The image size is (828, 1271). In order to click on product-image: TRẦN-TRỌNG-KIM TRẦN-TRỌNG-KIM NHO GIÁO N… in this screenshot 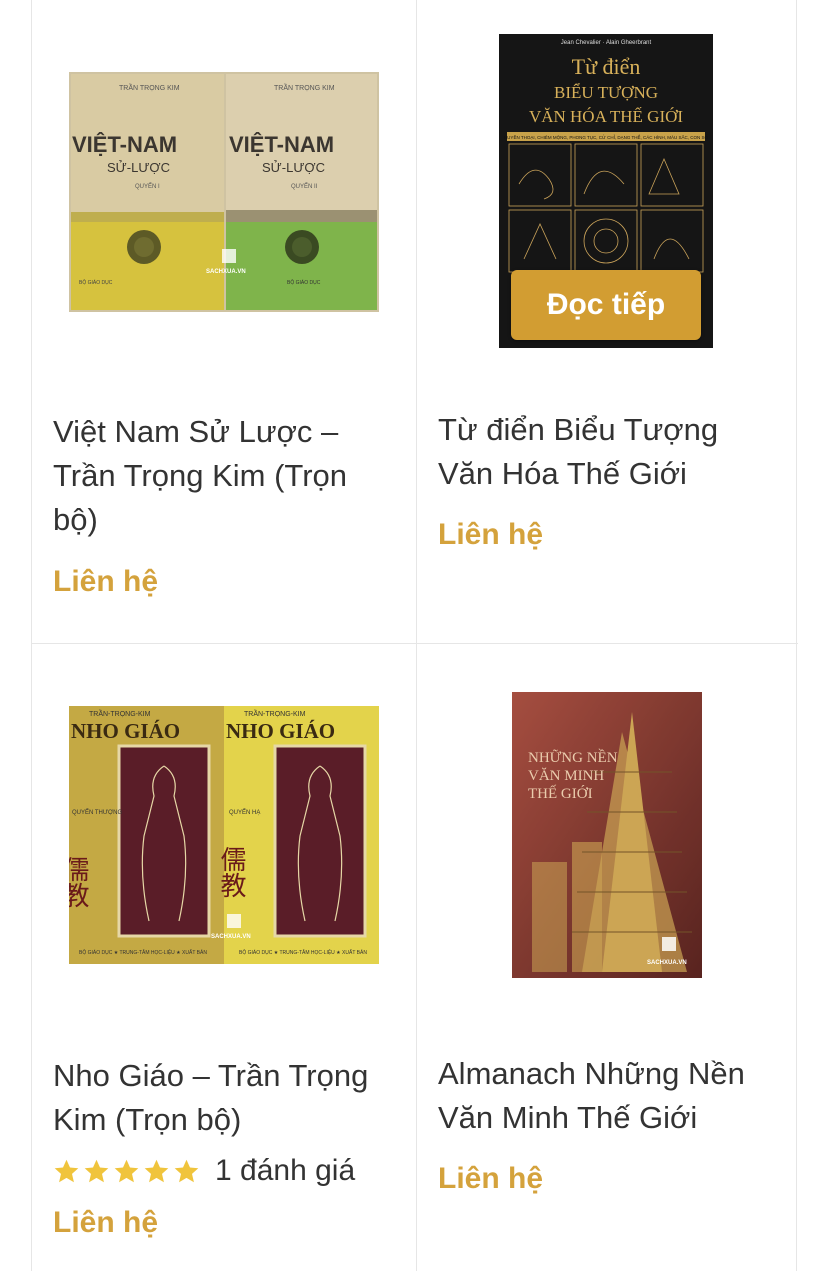, I will do `click(219, 837)`.